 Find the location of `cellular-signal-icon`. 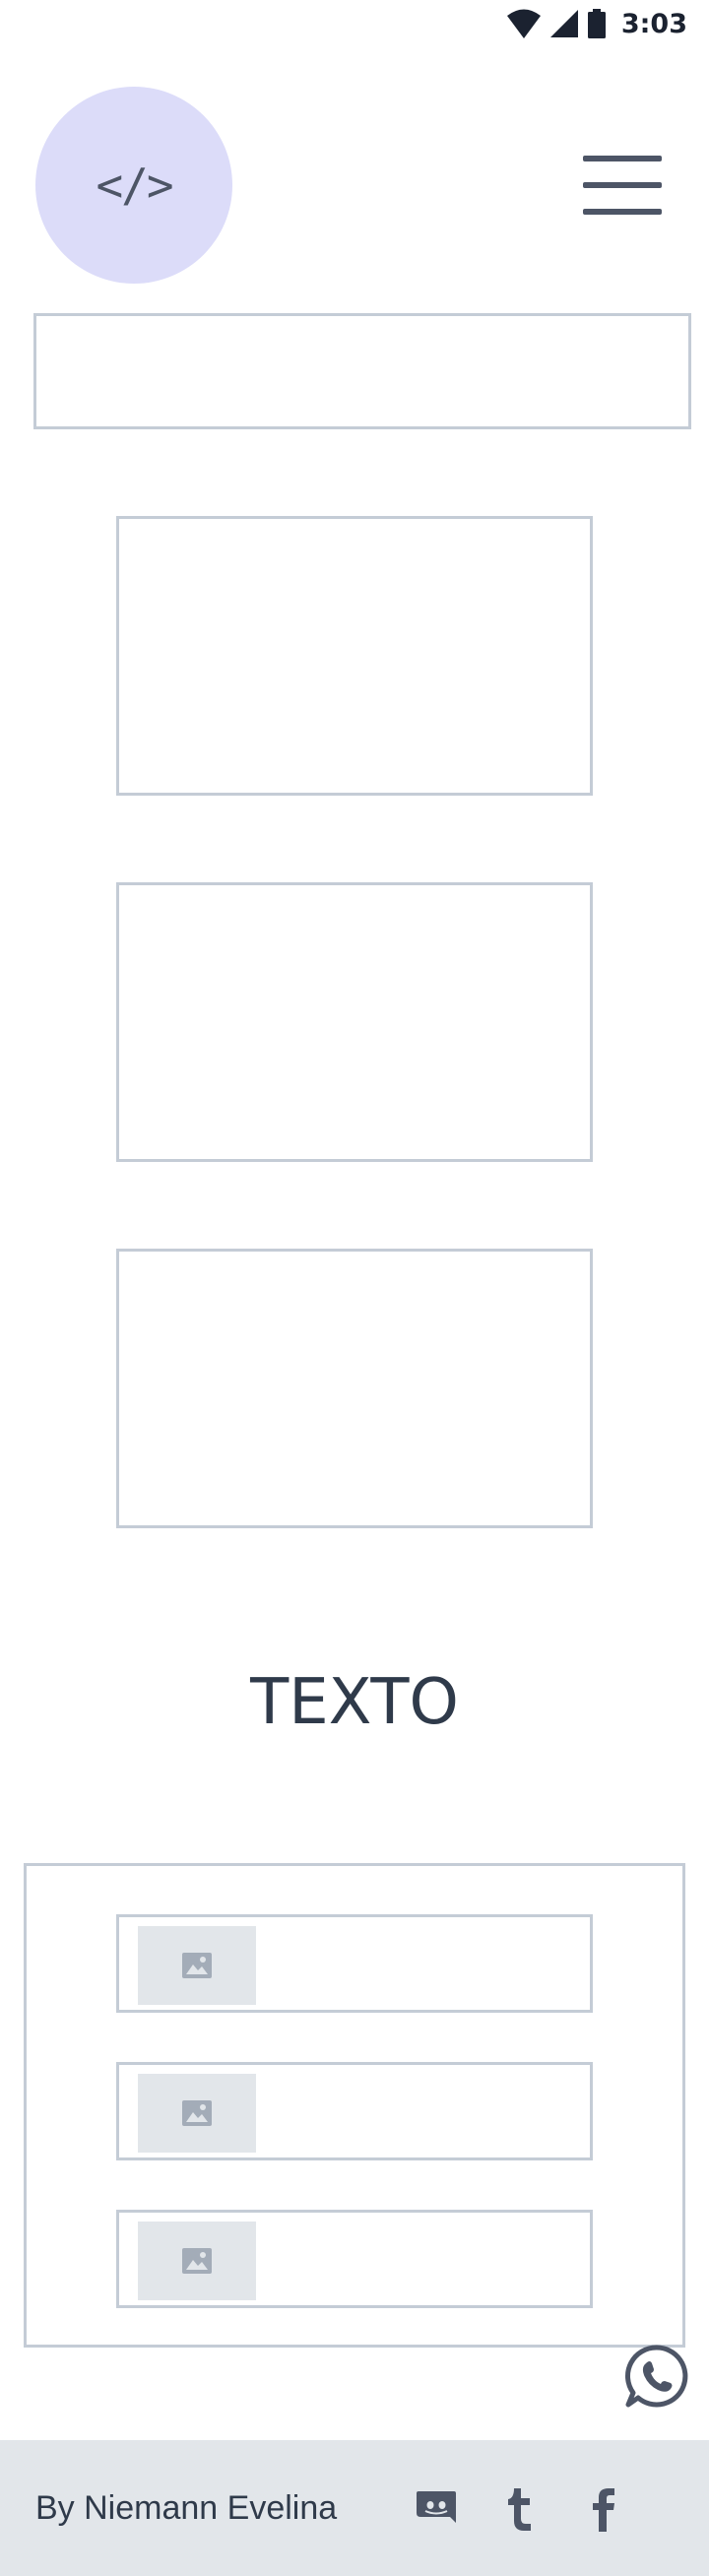

cellular-signal-icon is located at coordinates (563, 23).